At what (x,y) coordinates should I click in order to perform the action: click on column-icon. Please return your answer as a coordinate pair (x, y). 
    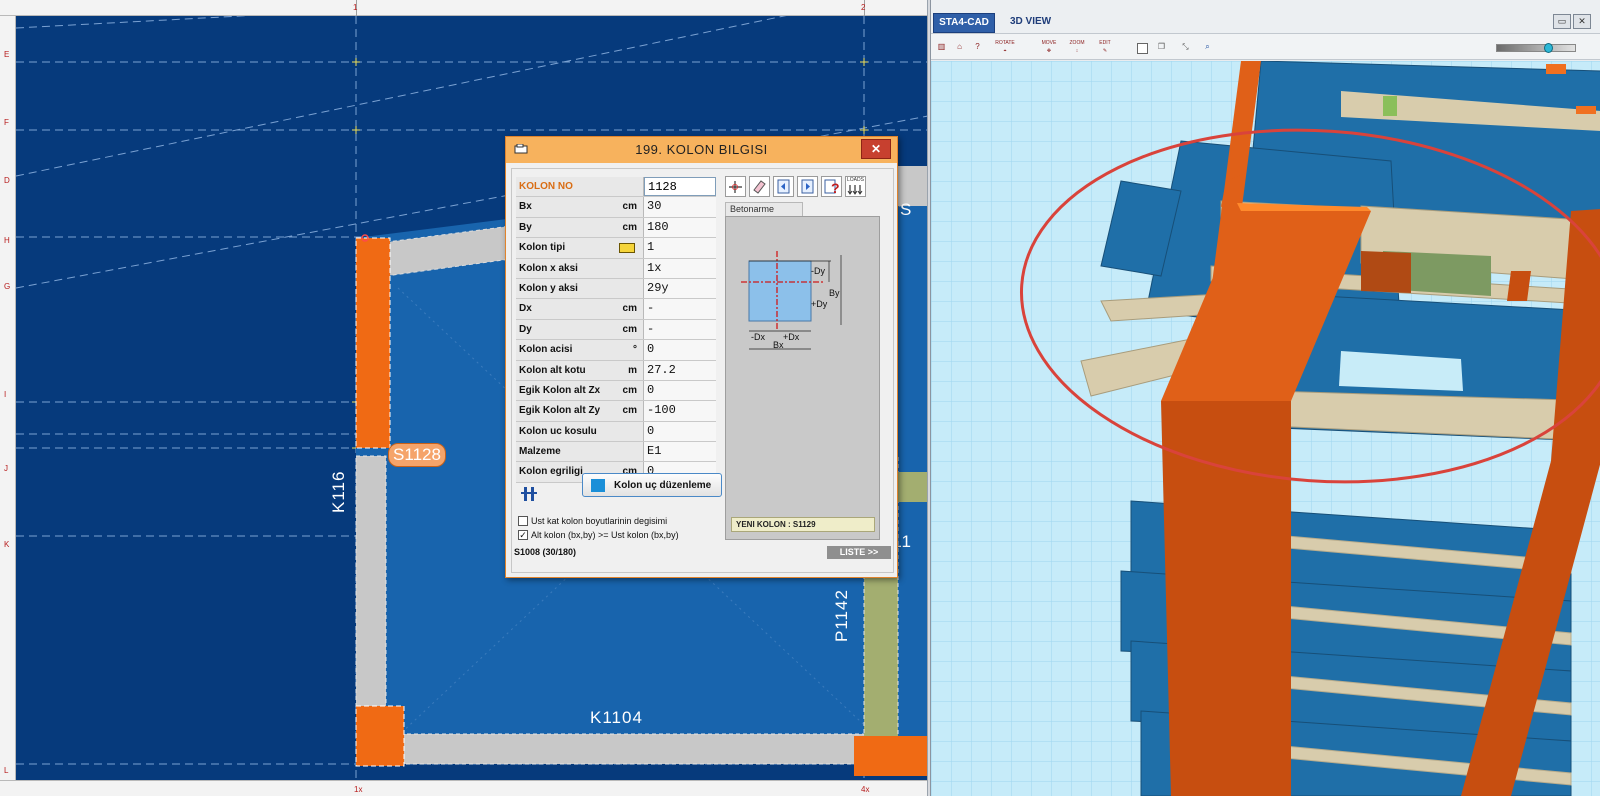
    Looking at the image, I should click on (529, 494).